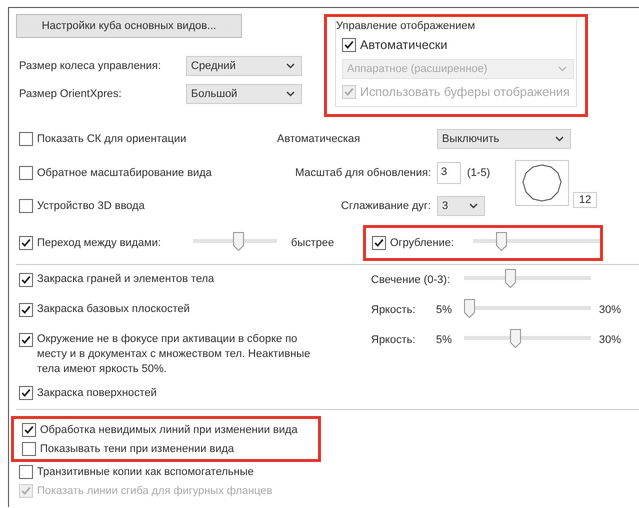 Image resolution: width=639 pixels, height=508 pixels. What do you see at coordinates (461, 206) in the screenshot?
I see `dropdown: 3` at bounding box center [461, 206].